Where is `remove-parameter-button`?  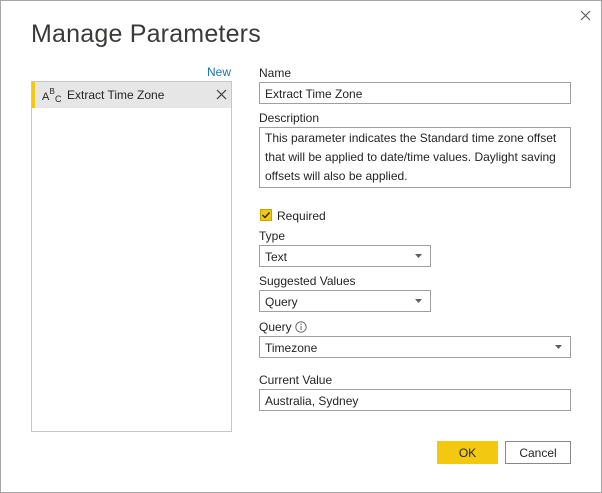 remove-parameter-button is located at coordinates (221, 94).